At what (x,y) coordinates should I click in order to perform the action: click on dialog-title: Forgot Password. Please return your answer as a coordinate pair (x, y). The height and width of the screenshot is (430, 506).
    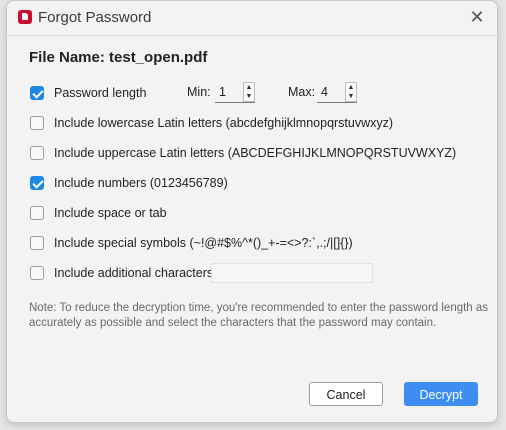
    Looking at the image, I should click on (95, 17).